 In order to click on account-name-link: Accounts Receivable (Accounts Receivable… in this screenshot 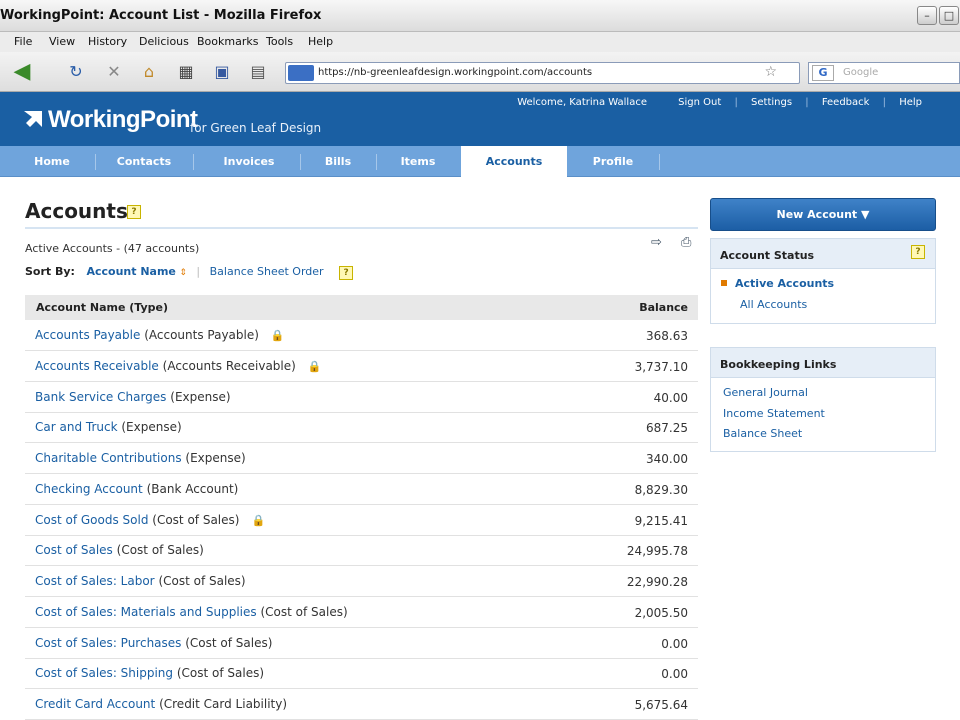, I will do `click(178, 366)`.